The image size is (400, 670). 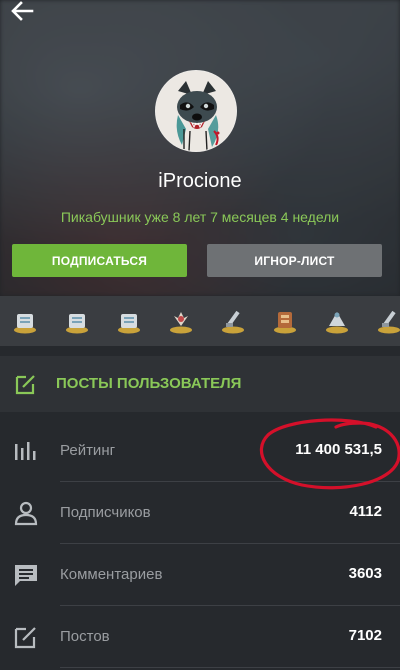 I want to click on avatar, so click(x=196, y=111).